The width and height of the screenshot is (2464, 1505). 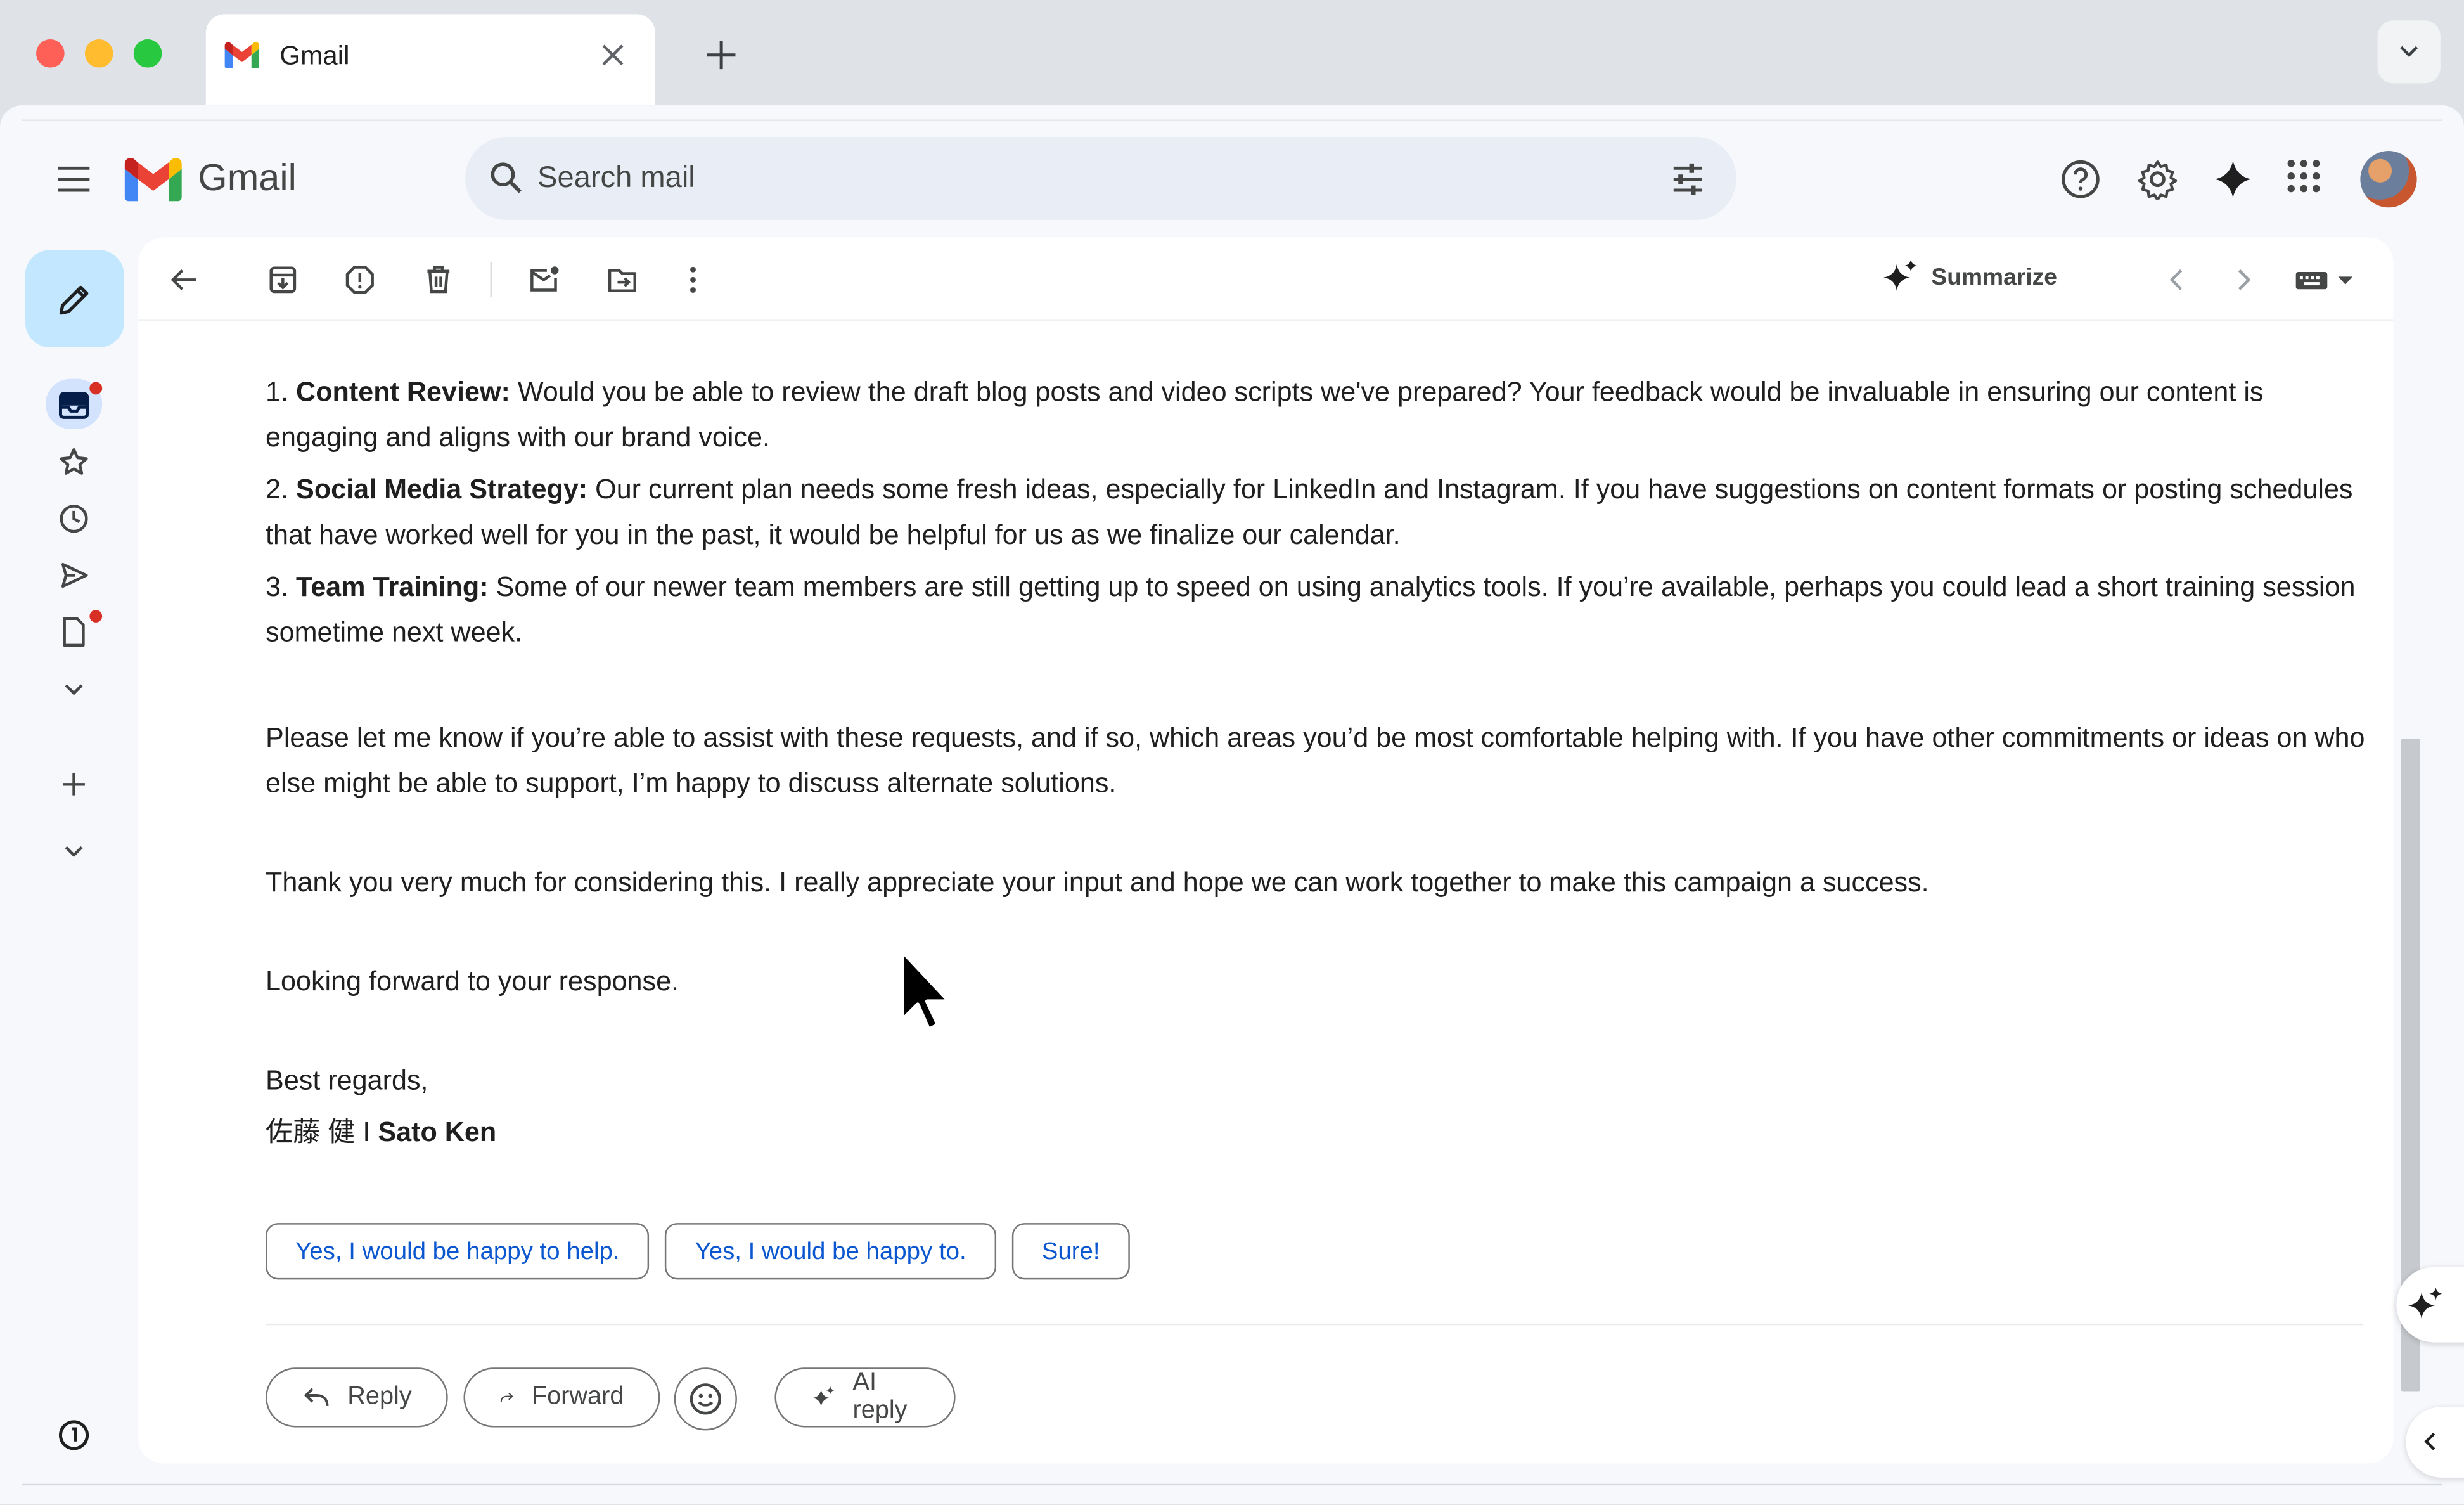 What do you see at coordinates (2325, 284) in the screenshot?
I see `input-tools-keyboard-icon` at bounding box center [2325, 284].